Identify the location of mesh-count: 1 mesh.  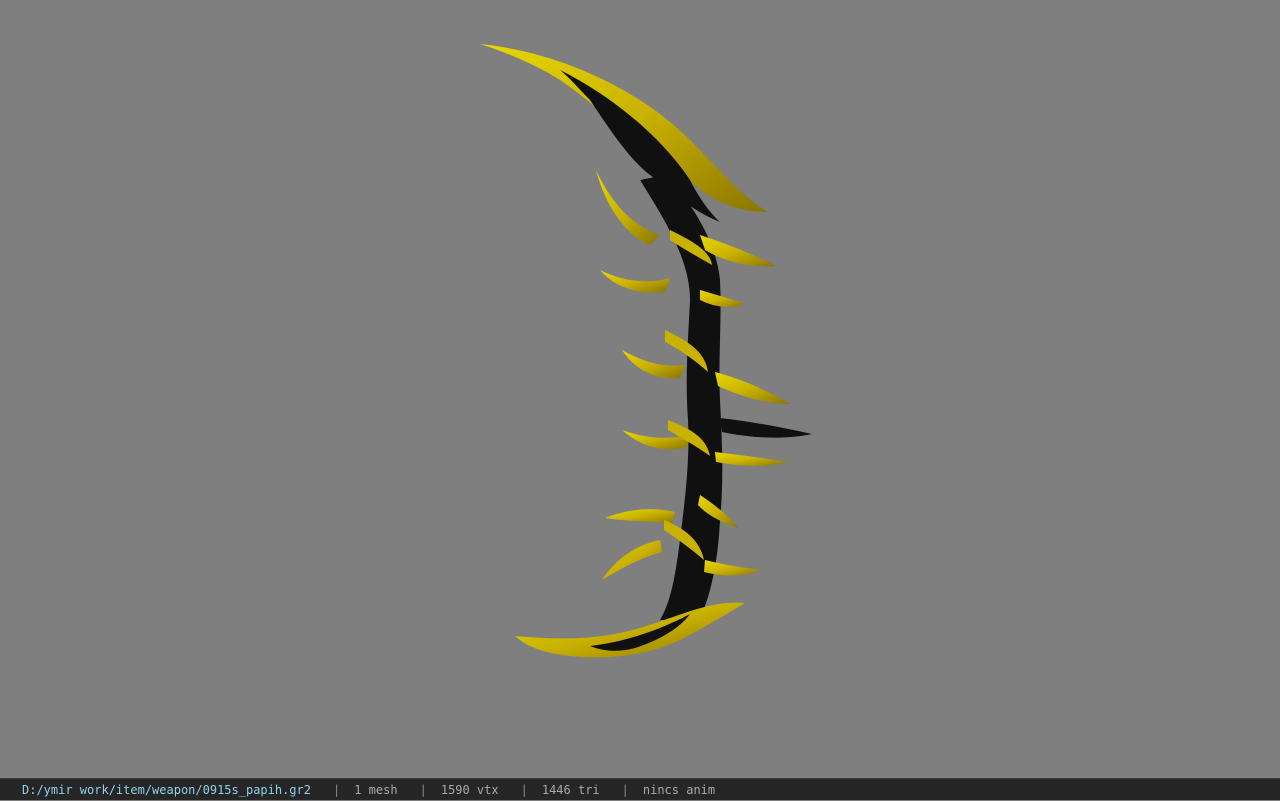
(376, 790).